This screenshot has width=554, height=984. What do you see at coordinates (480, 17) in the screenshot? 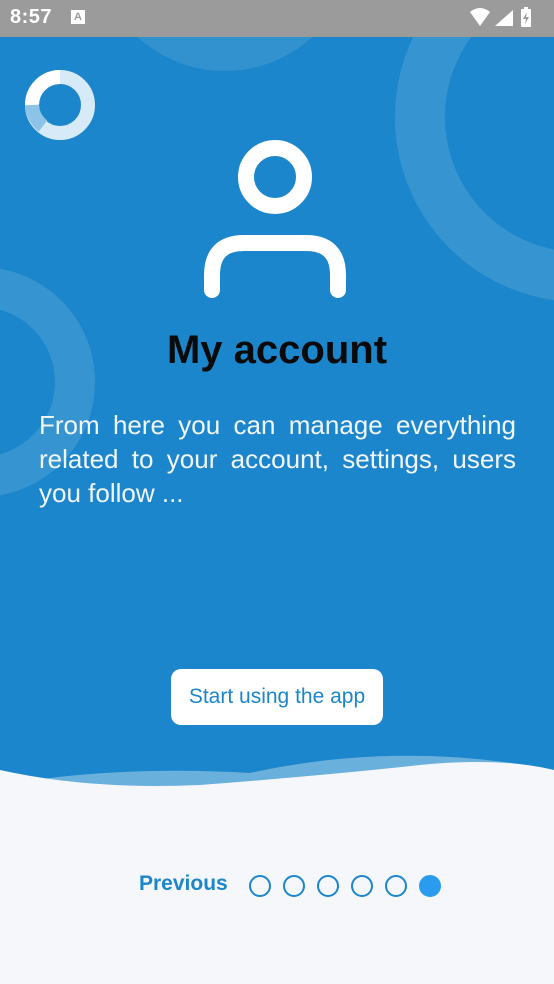
I see `wifi-icon` at bounding box center [480, 17].